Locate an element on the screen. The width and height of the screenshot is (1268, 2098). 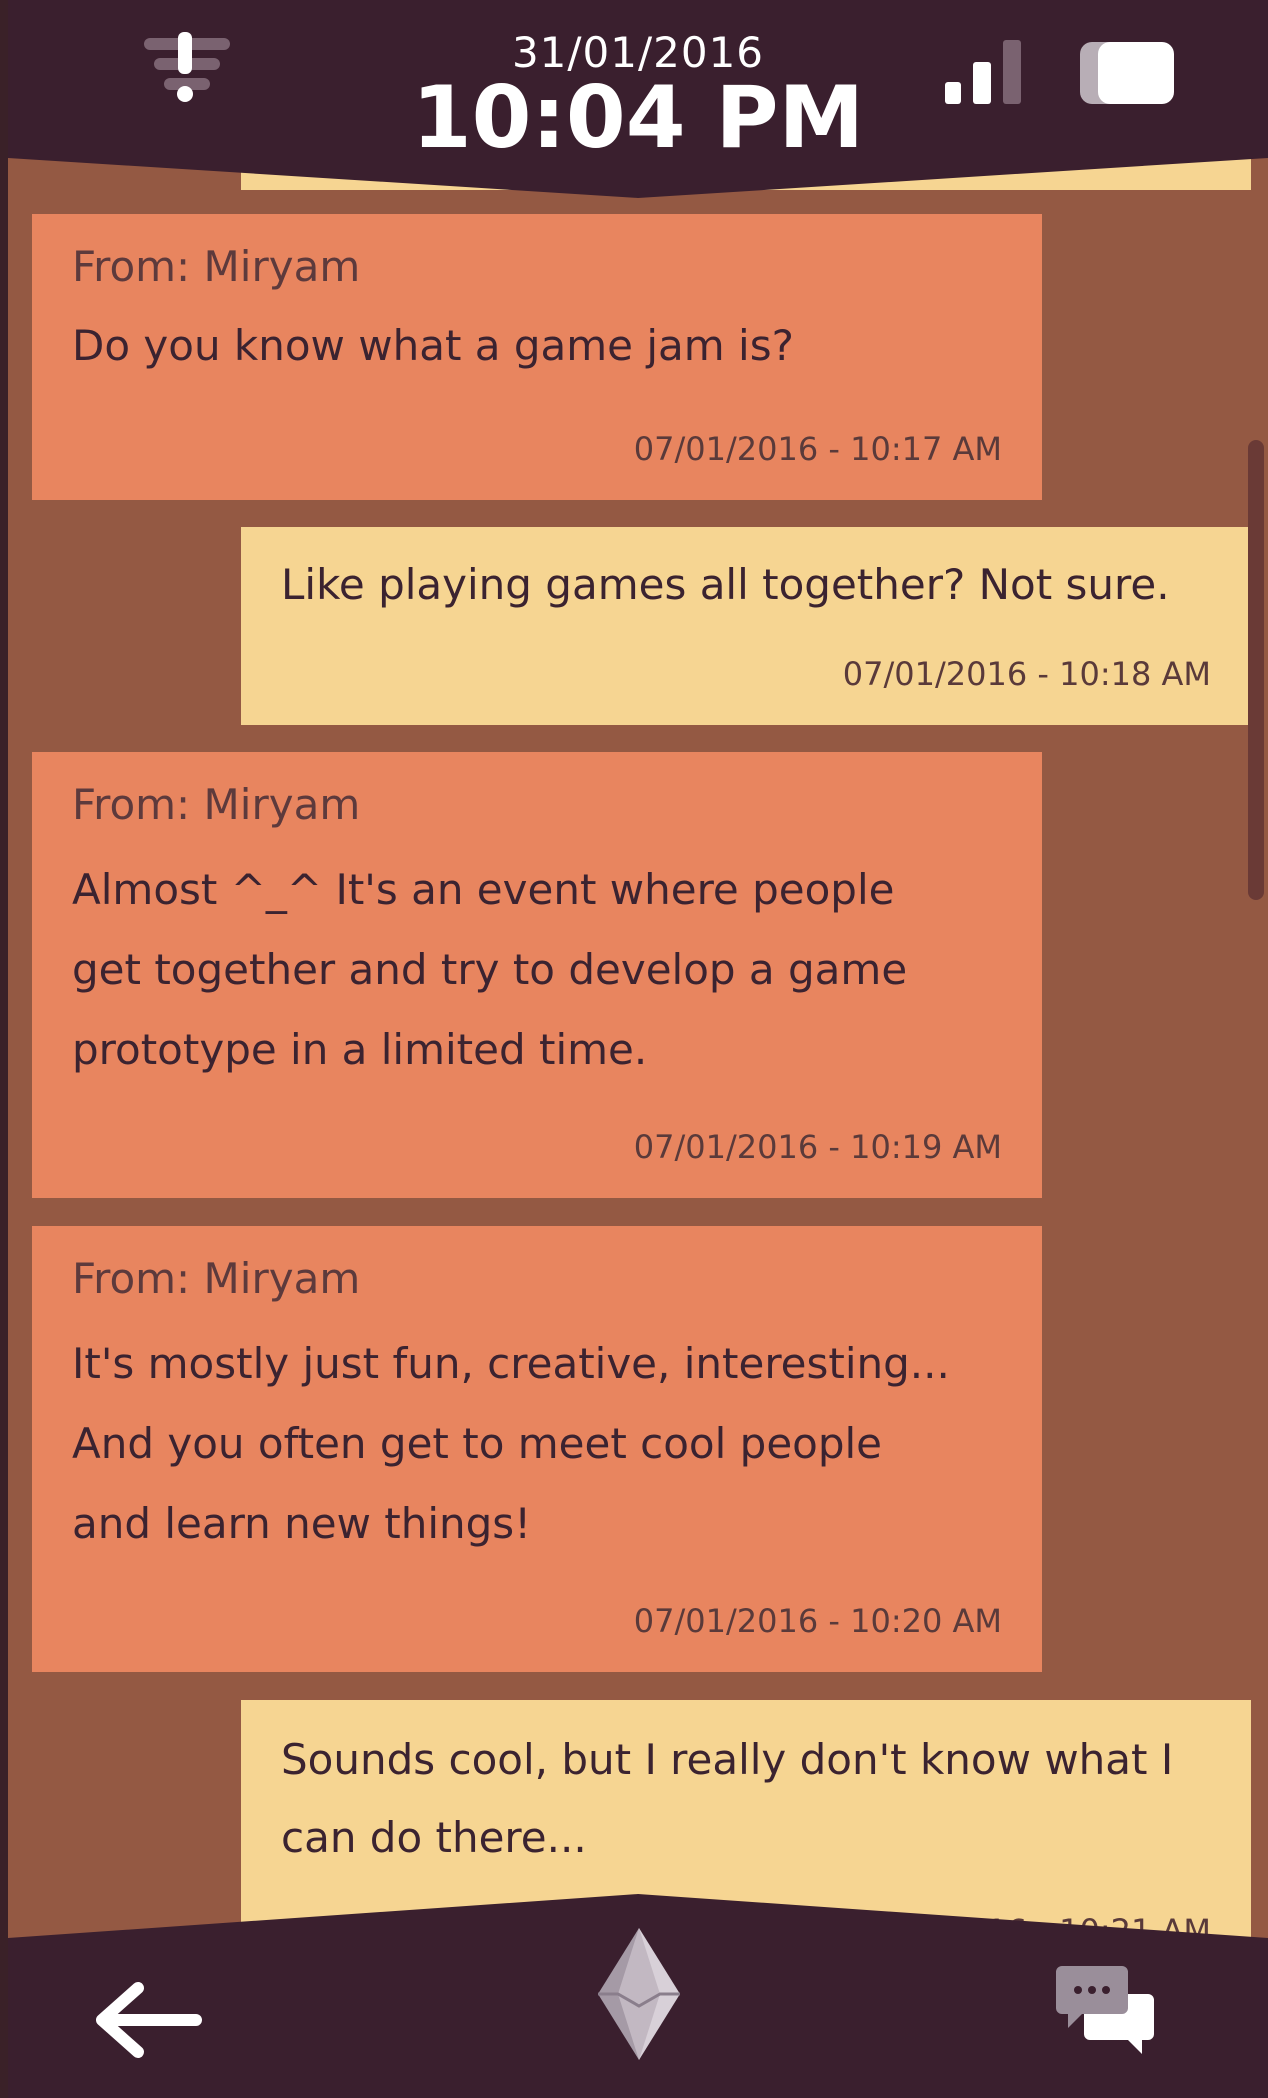
message-text-line: Almost ^_^ It's an event where people is located at coordinates (483, 889).